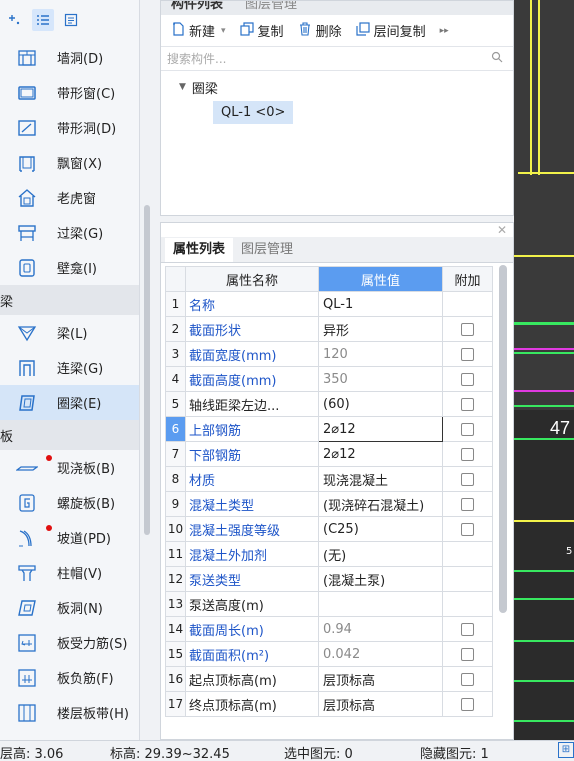  What do you see at coordinates (380, 404) in the screenshot?
I see `property-value: (60)` at bounding box center [380, 404].